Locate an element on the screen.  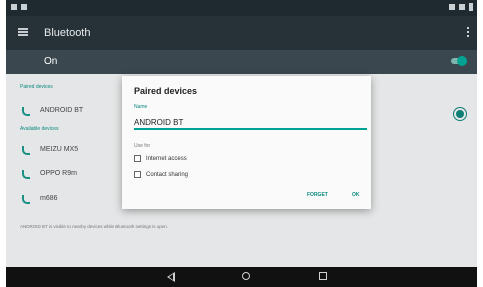
ok-button: OK is located at coordinates (356, 195).